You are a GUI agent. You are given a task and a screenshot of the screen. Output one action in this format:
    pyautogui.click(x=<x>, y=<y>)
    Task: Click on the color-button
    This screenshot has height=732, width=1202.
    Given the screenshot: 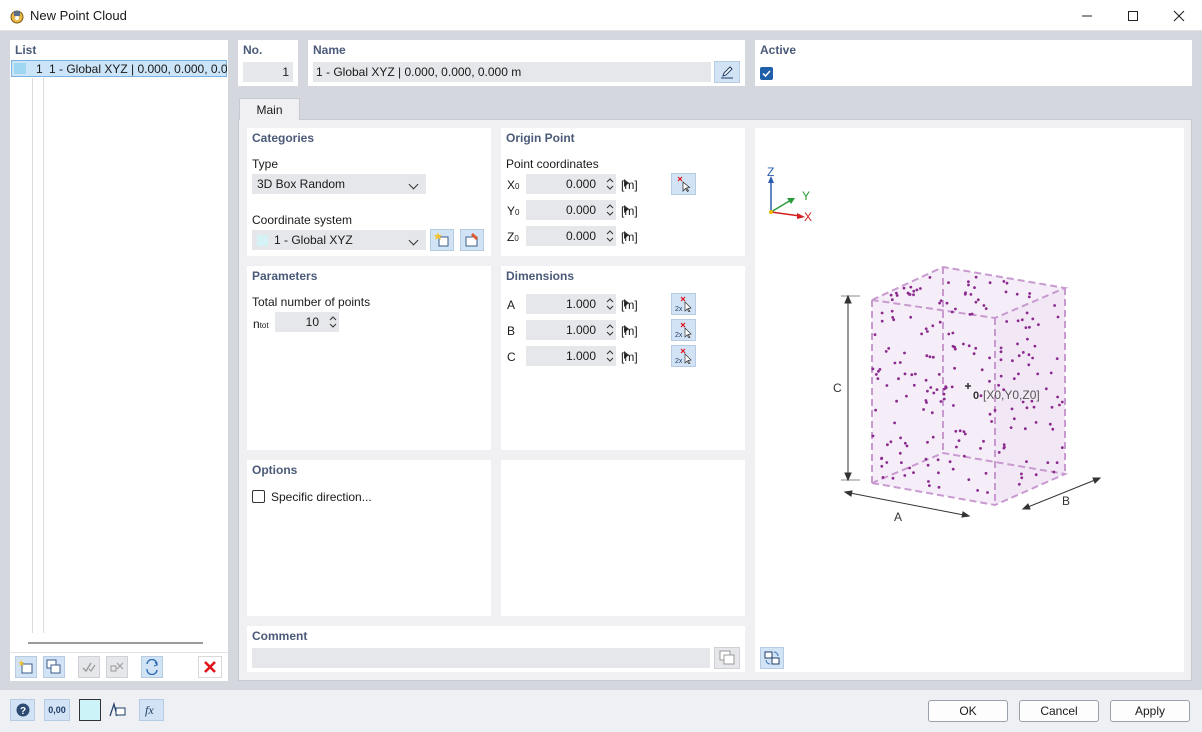 What is the action you would take?
    pyautogui.click(x=90, y=710)
    